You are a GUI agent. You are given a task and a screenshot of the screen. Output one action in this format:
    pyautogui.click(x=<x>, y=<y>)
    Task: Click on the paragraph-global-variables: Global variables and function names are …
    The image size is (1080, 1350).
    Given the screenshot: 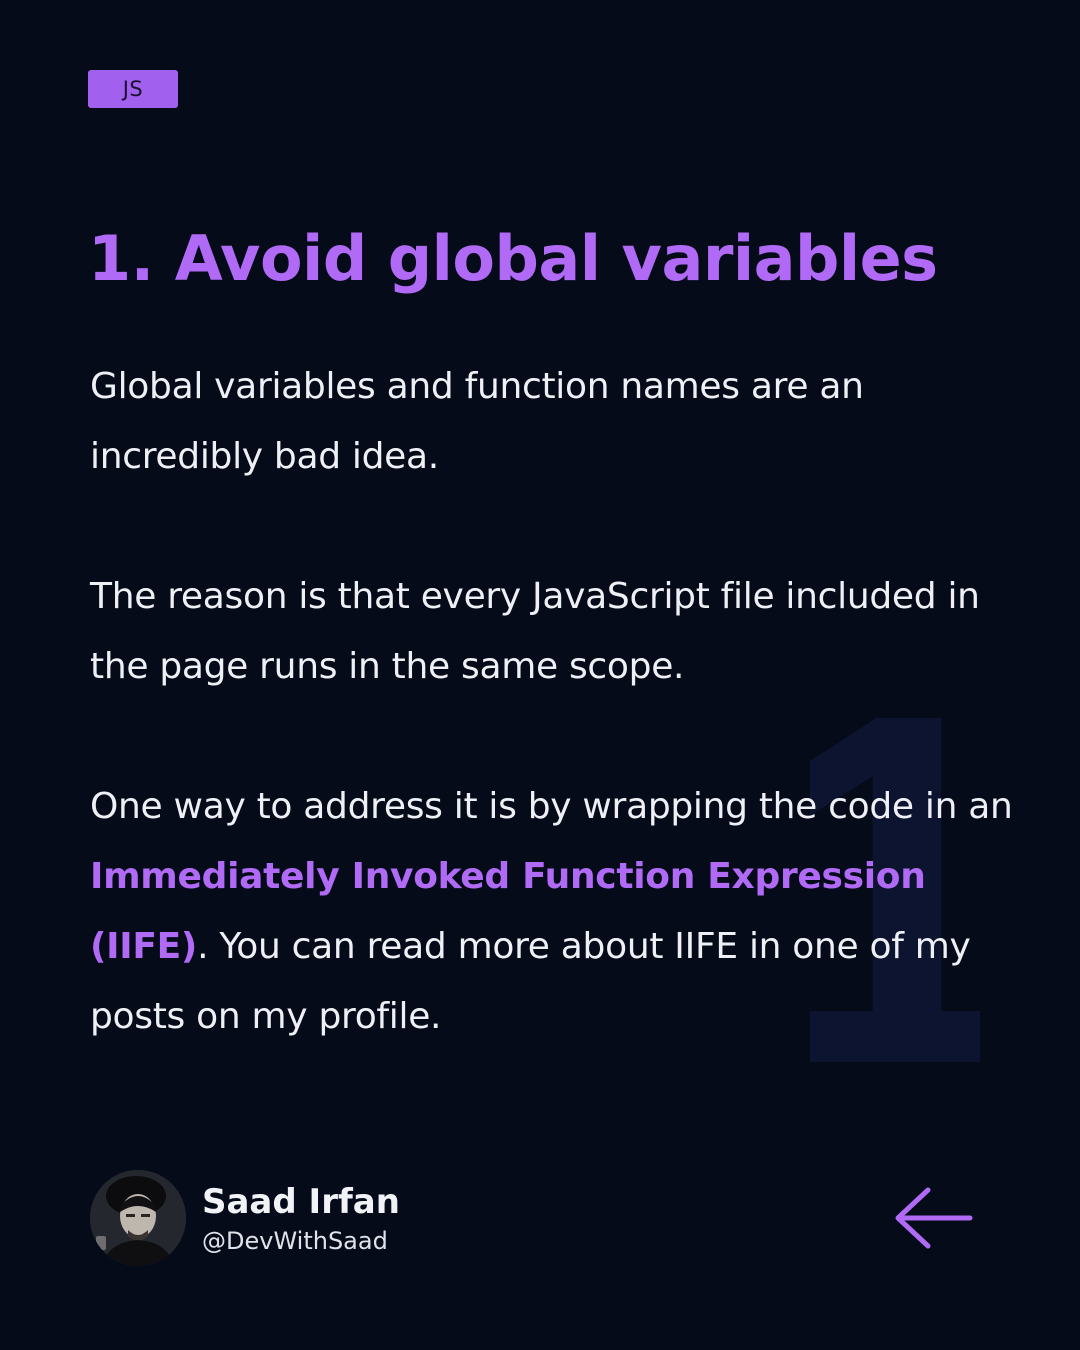 What is the action you would take?
    pyautogui.click(x=477, y=421)
    